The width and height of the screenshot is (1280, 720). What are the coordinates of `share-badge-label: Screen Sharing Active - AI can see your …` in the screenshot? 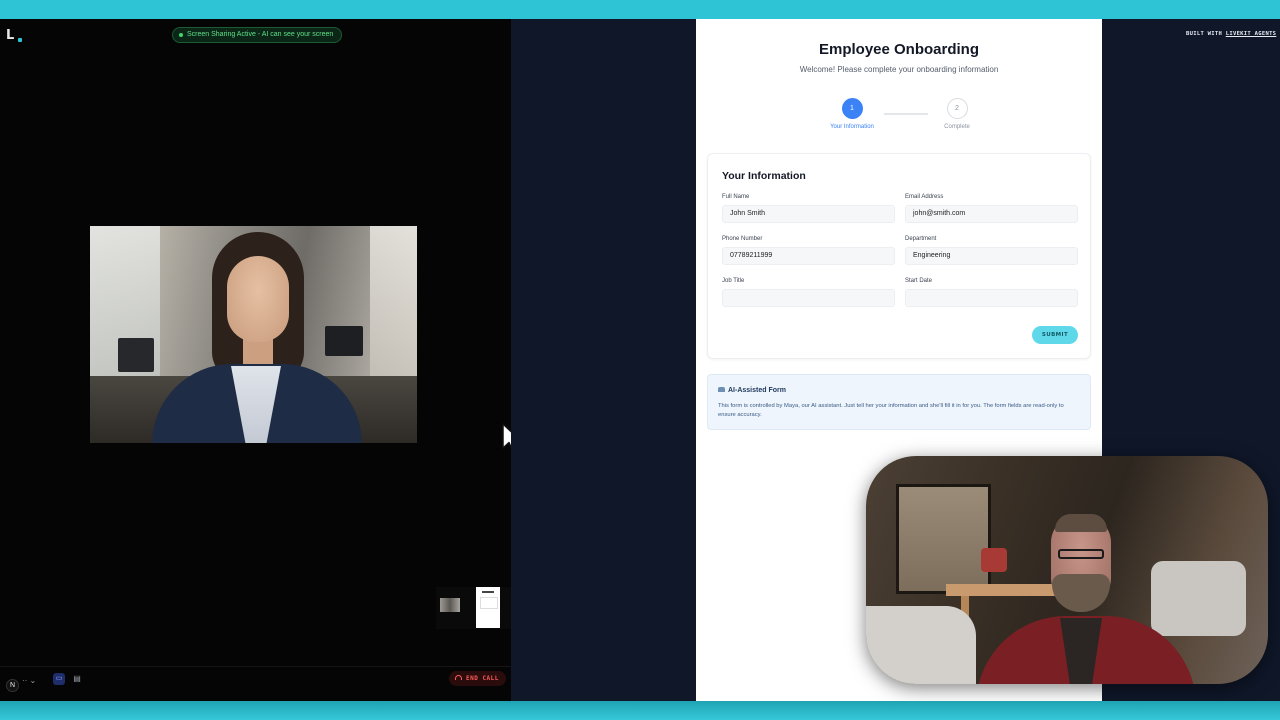 It's located at (260, 34).